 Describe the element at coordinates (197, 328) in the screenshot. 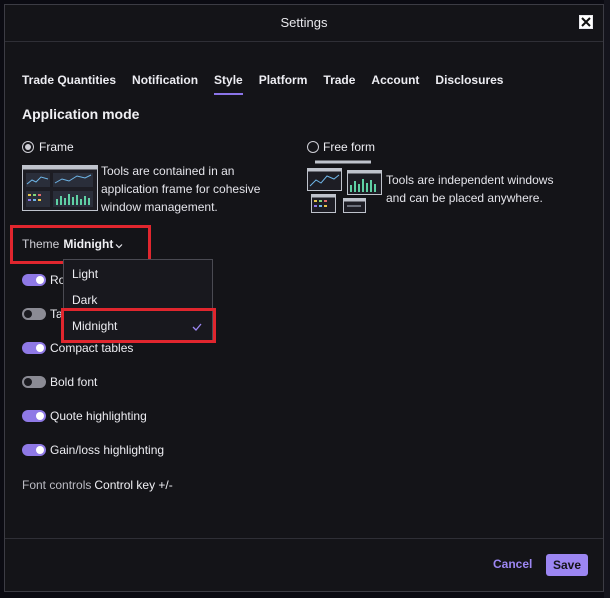

I see `check-icon` at that location.